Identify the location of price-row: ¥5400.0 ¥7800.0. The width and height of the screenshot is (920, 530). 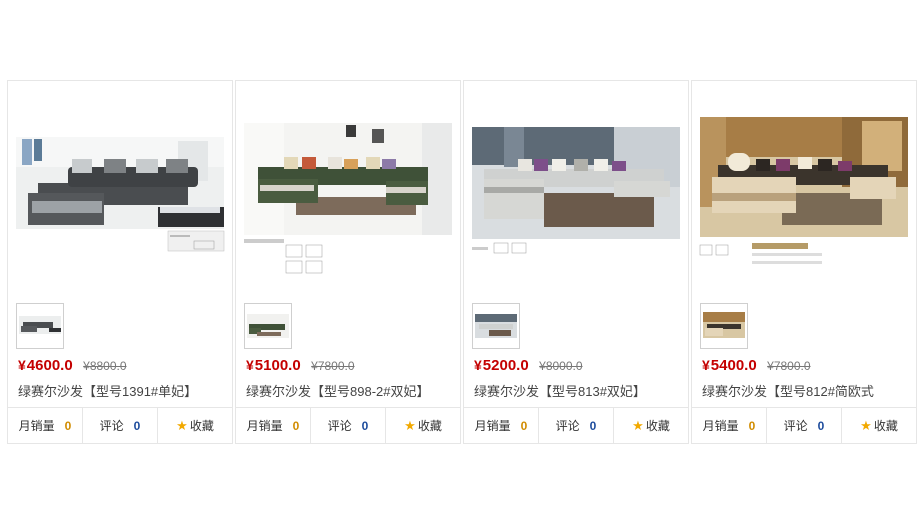
(756, 366).